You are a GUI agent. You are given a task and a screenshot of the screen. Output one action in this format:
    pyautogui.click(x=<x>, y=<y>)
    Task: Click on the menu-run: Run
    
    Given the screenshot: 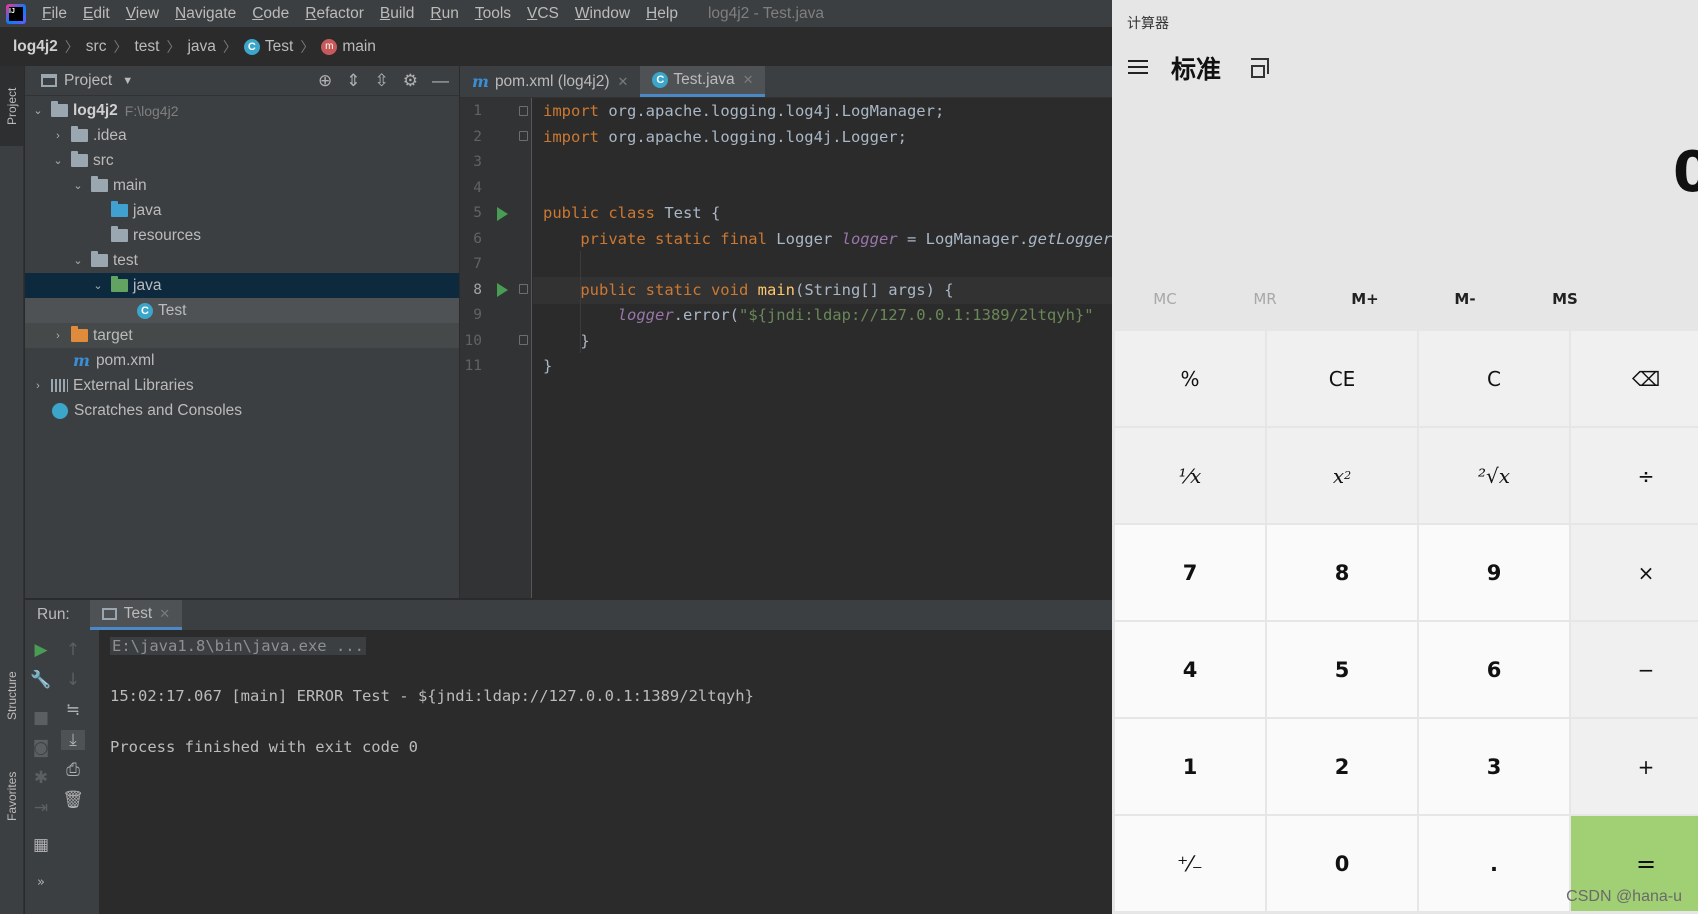 What is the action you would take?
    pyautogui.click(x=444, y=14)
    